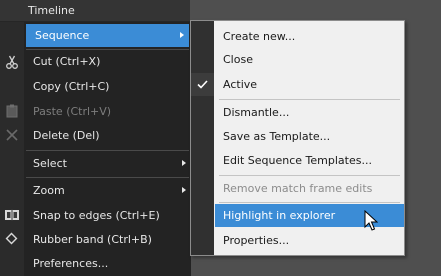 The height and width of the screenshot is (276, 441). What do you see at coordinates (92, 239) in the screenshot?
I see `menu-item-label: Rubber band (Ctrl+B)` at bounding box center [92, 239].